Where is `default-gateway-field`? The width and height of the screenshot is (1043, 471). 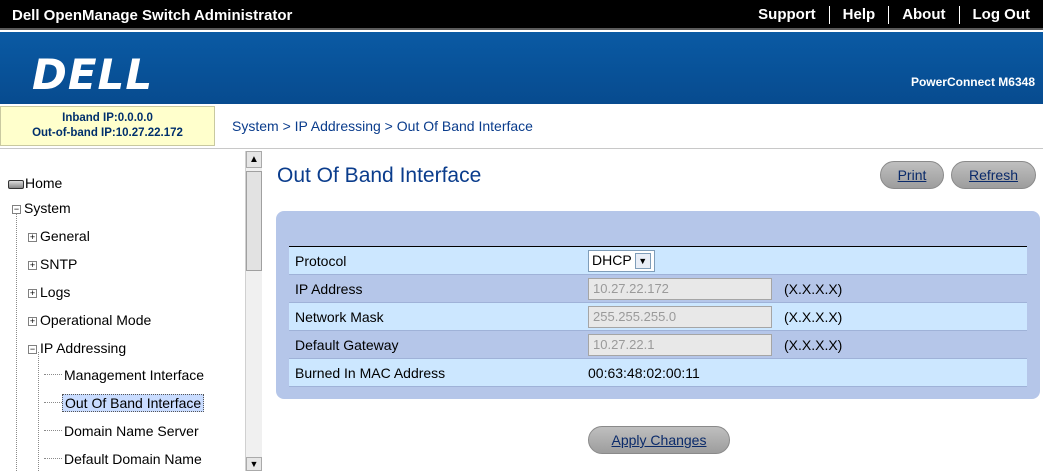
default-gateway-field is located at coordinates (680, 344).